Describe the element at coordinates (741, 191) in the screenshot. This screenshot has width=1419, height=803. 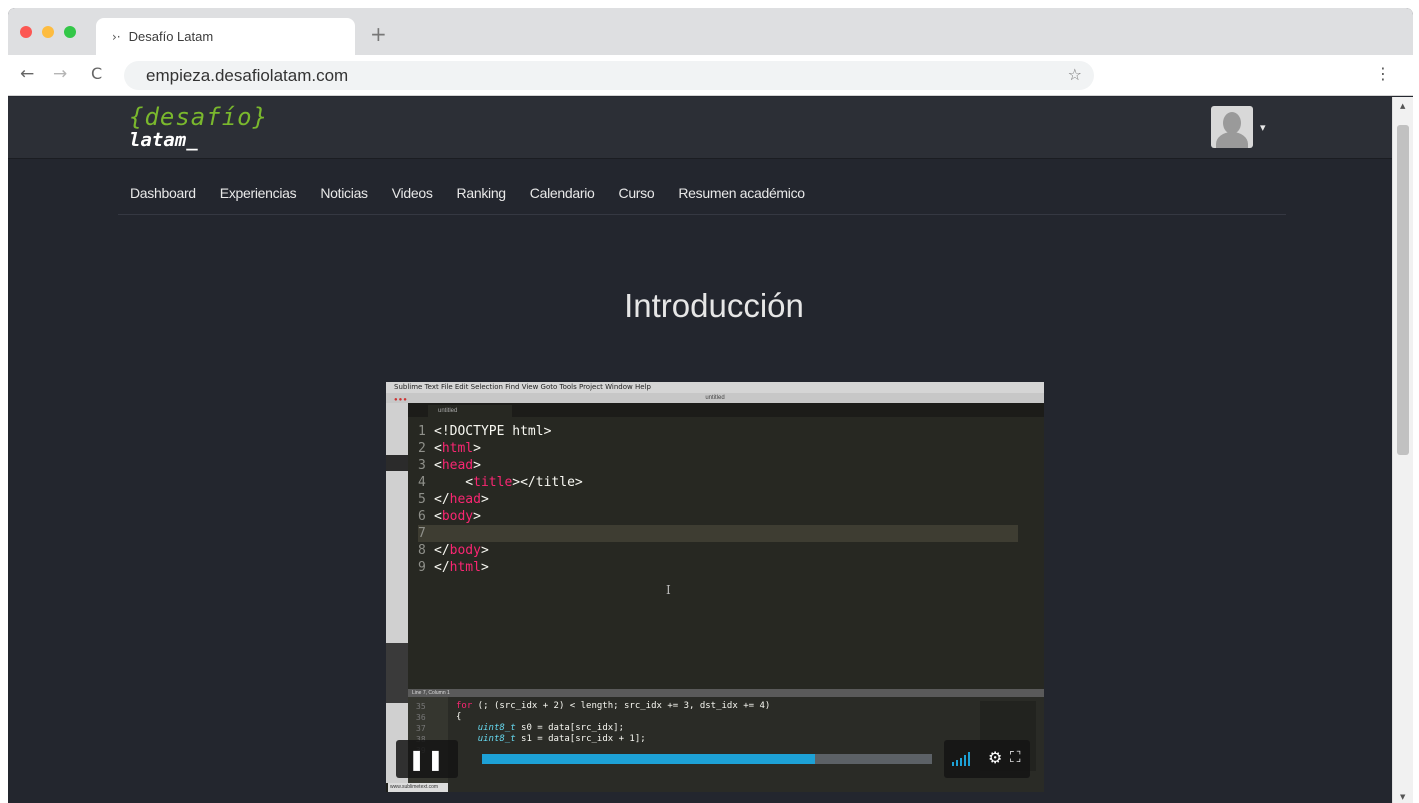
I see `nav-item-resumen-academico: Resumen académico` at that location.